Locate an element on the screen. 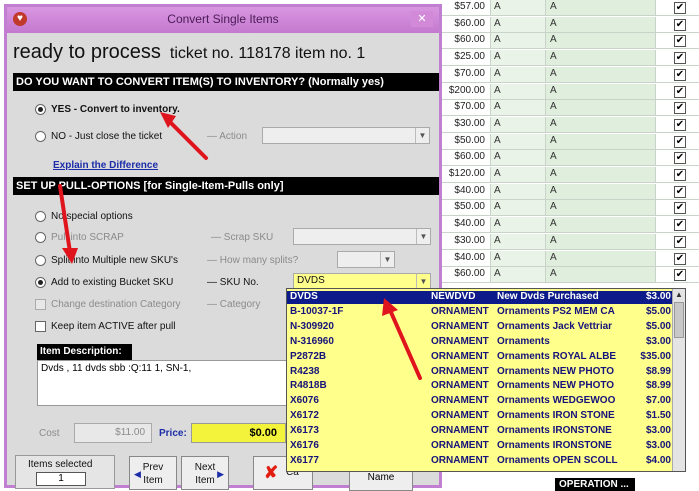 The height and width of the screenshot is (491, 699). dropdown-scrollbar: ▲ is located at coordinates (678, 380).